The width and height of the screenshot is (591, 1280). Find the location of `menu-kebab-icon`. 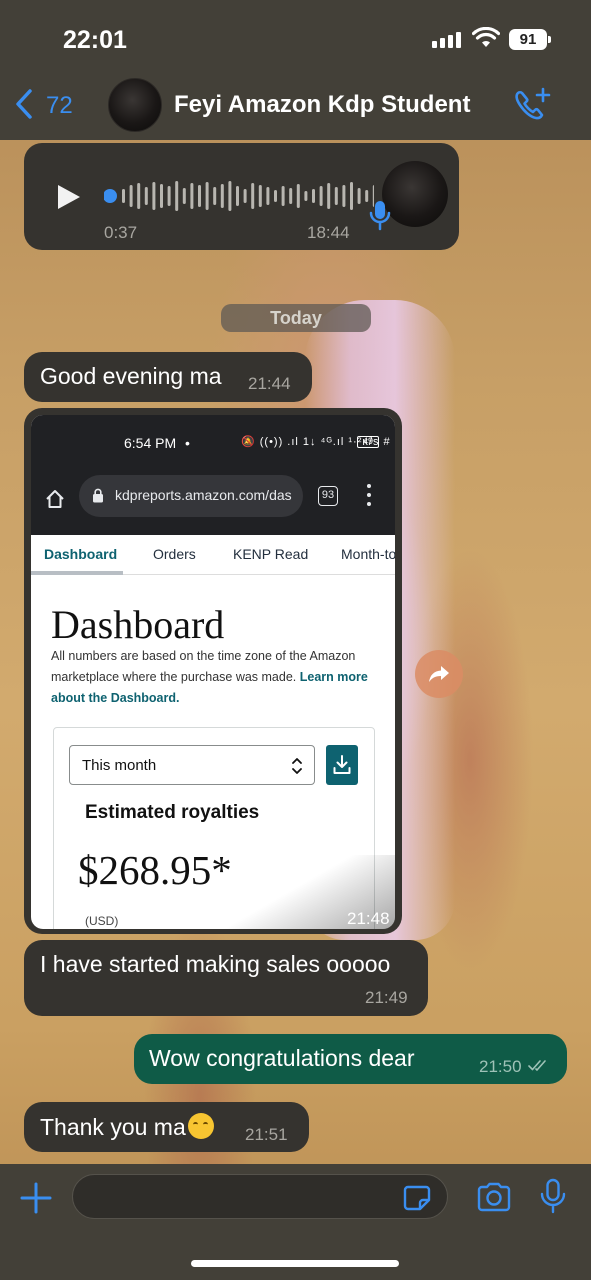

menu-kebab-icon is located at coordinates (369, 495).